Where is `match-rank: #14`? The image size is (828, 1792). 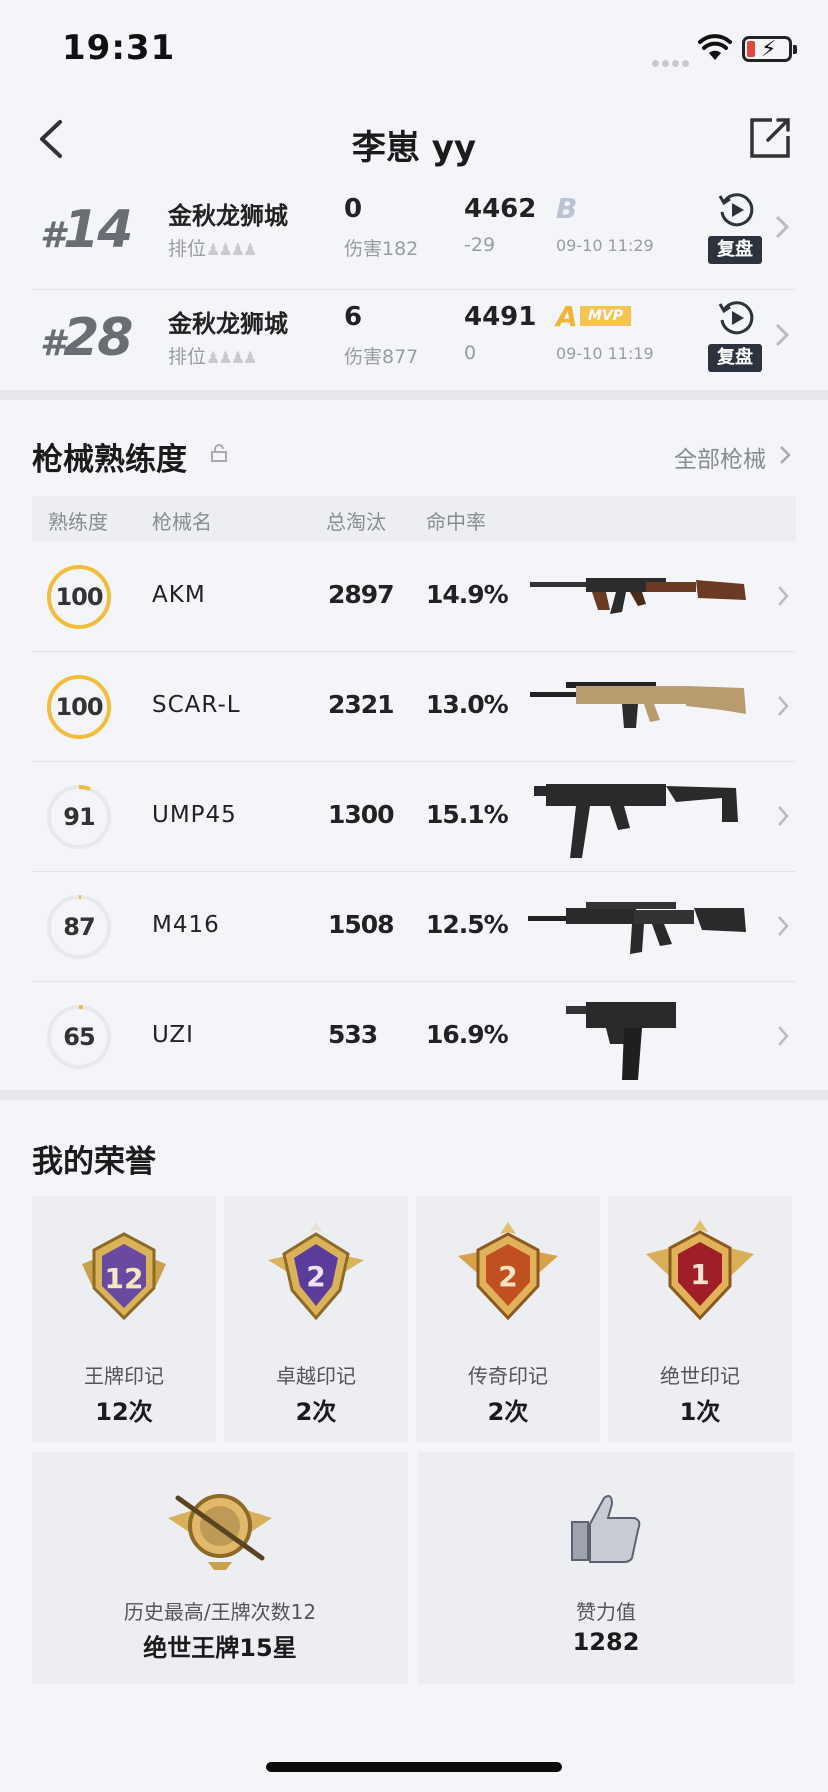 match-rank: #14 is located at coordinates (86, 230).